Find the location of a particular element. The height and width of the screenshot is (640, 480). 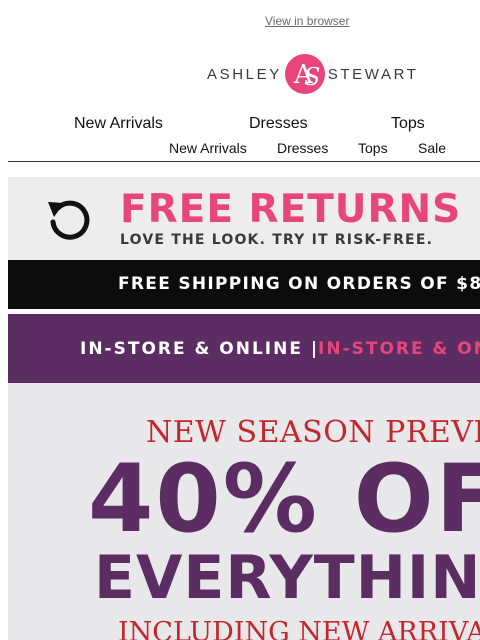

instore-text-white: IN-STORE & ONLINE | is located at coordinates (200, 349).